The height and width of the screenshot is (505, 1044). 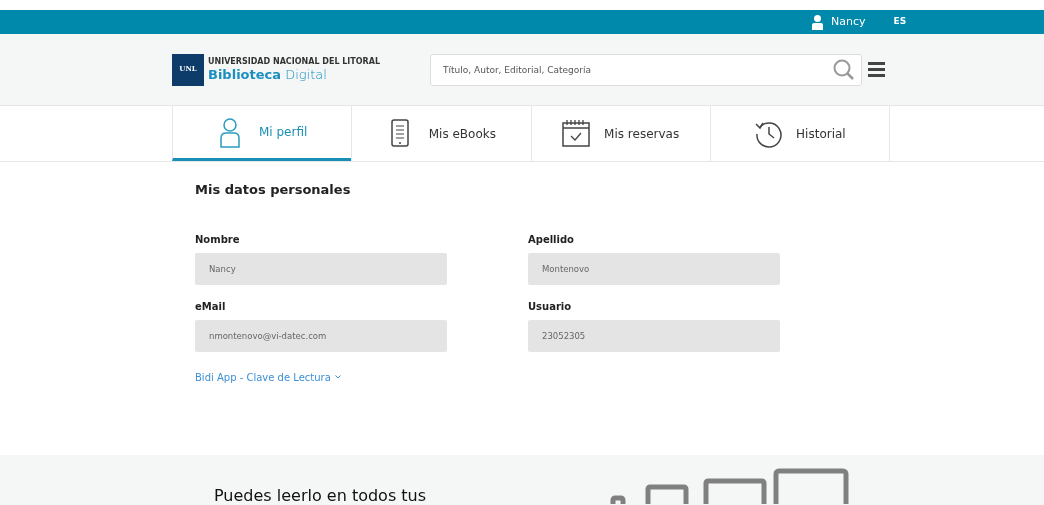 What do you see at coordinates (576, 133) in the screenshot?
I see `calendar-icon` at bounding box center [576, 133].